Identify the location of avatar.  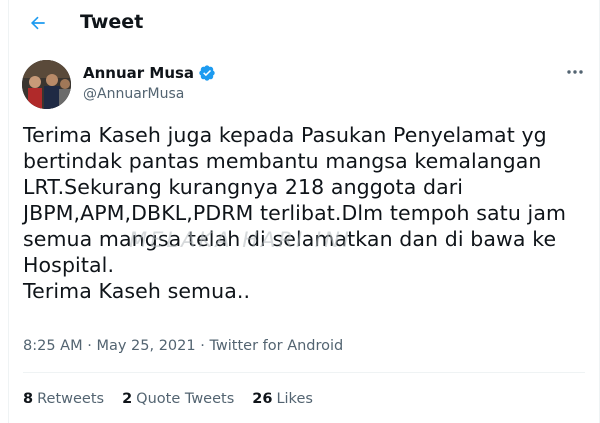
(46, 84).